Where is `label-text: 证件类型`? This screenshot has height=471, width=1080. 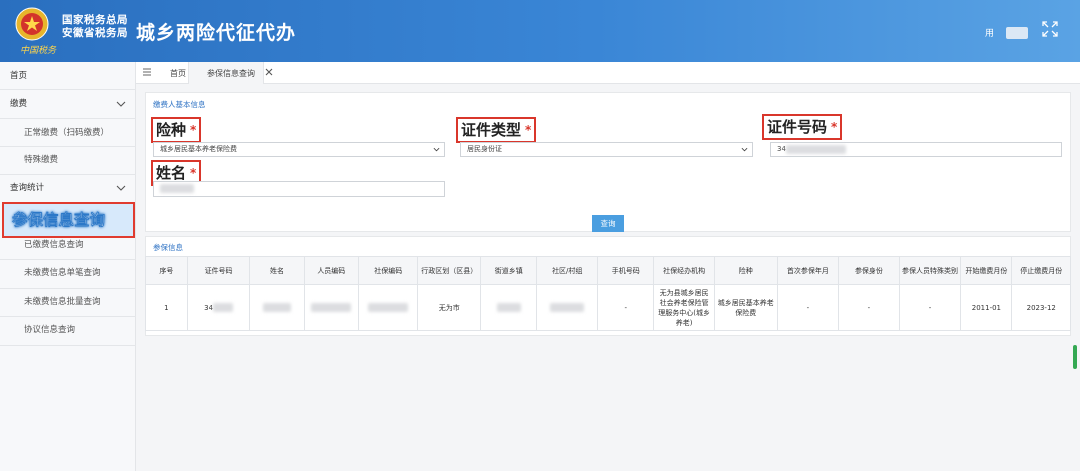 label-text: 证件类型 is located at coordinates (491, 130).